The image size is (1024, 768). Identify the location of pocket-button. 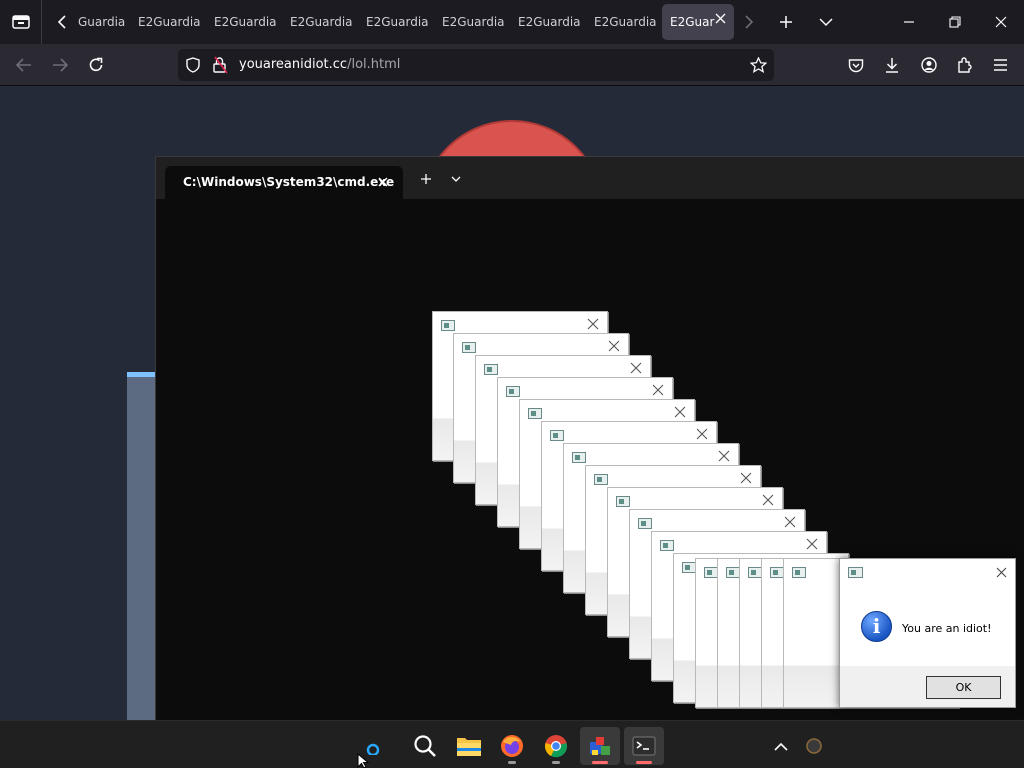
(856, 65).